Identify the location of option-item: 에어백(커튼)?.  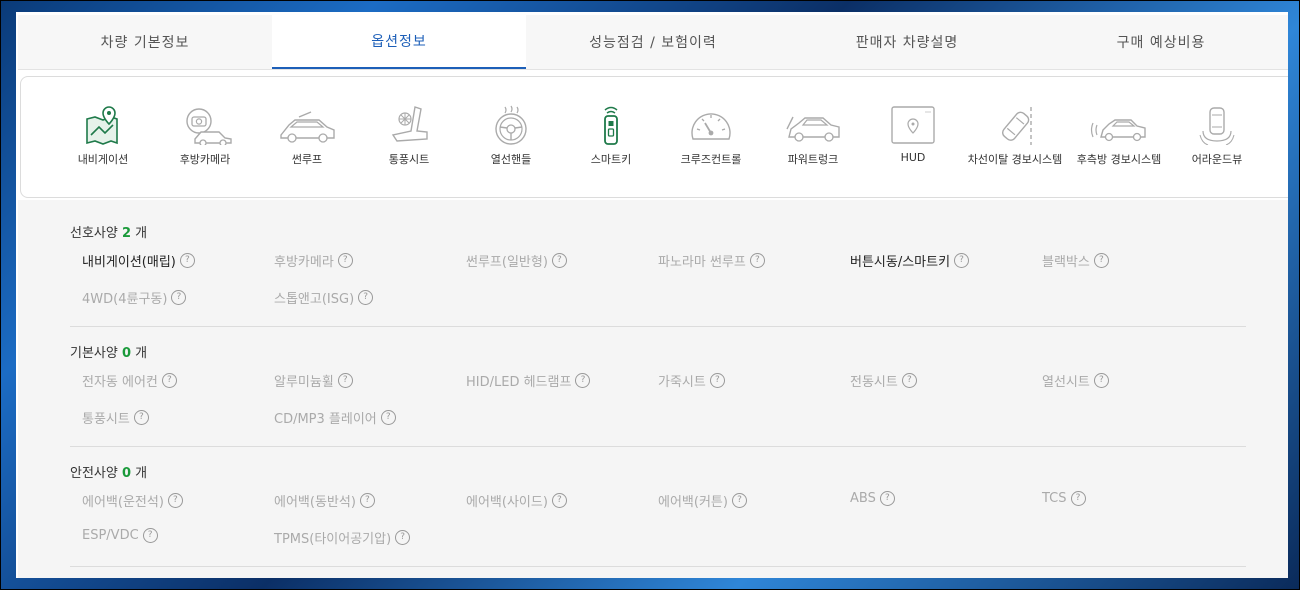
(702, 500).